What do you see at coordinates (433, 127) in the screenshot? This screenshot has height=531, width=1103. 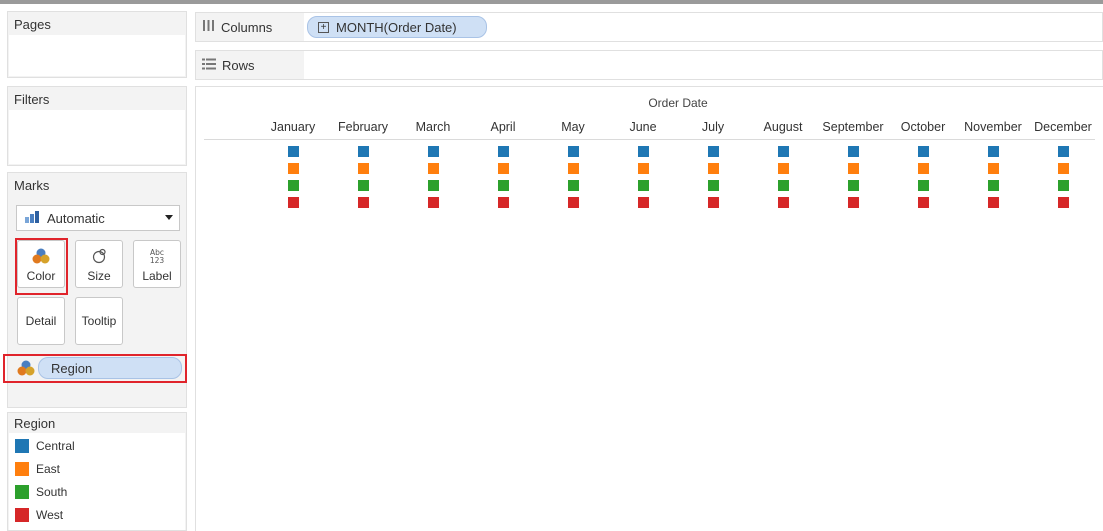 I see `month-header-march: March` at bounding box center [433, 127].